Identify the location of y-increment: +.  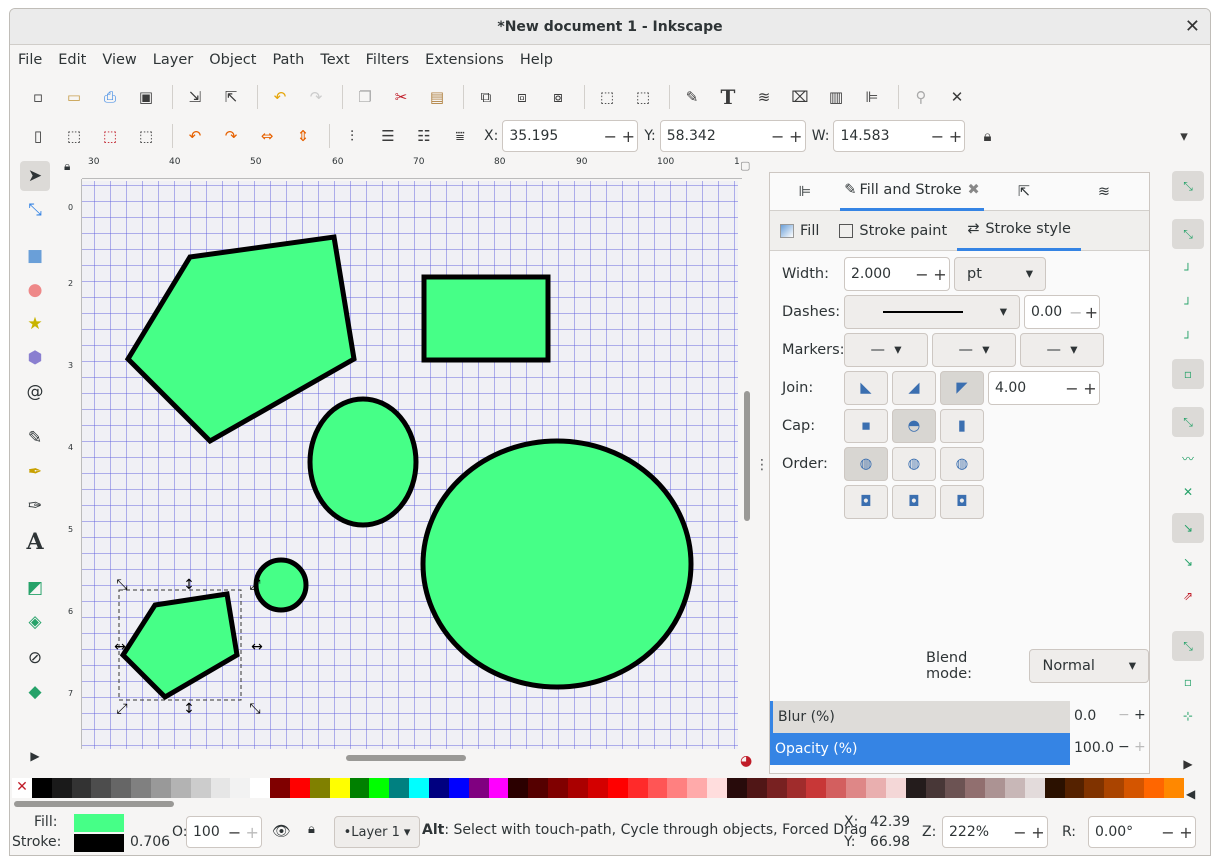
(796, 136).